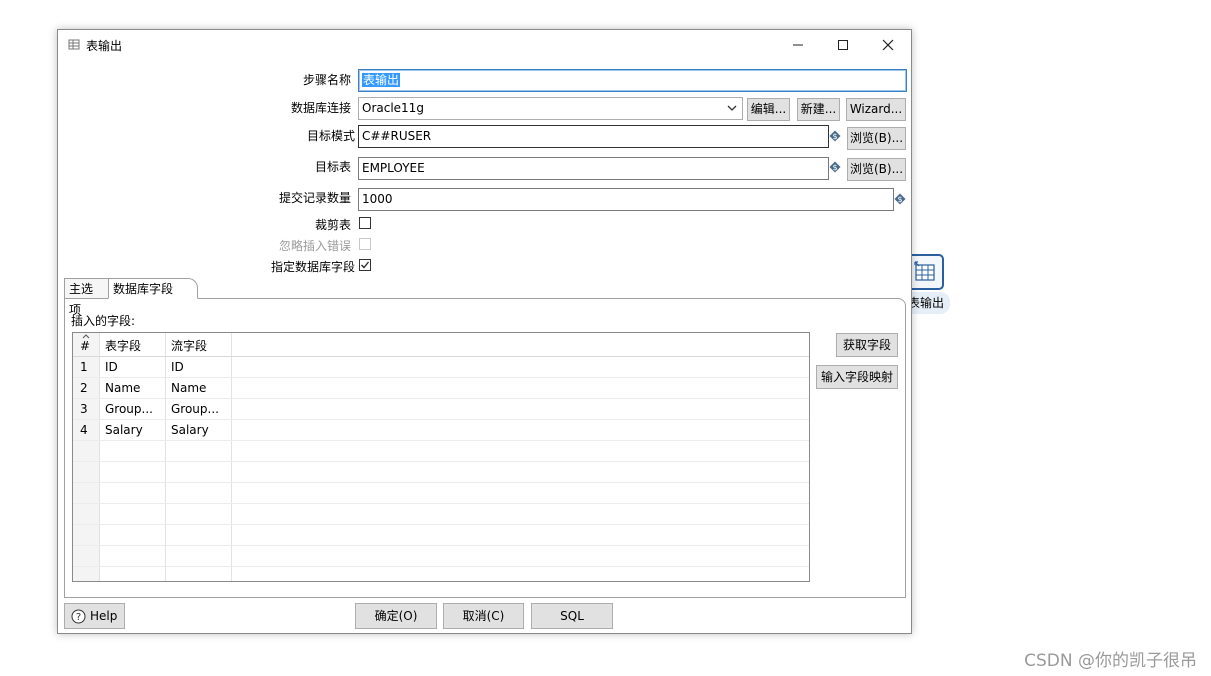 This screenshot has width=1211, height=676. What do you see at coordinates (330, 136) in the screenshot?
I see `target-schema-label: 目标模式` at bounding box center [330, 136].